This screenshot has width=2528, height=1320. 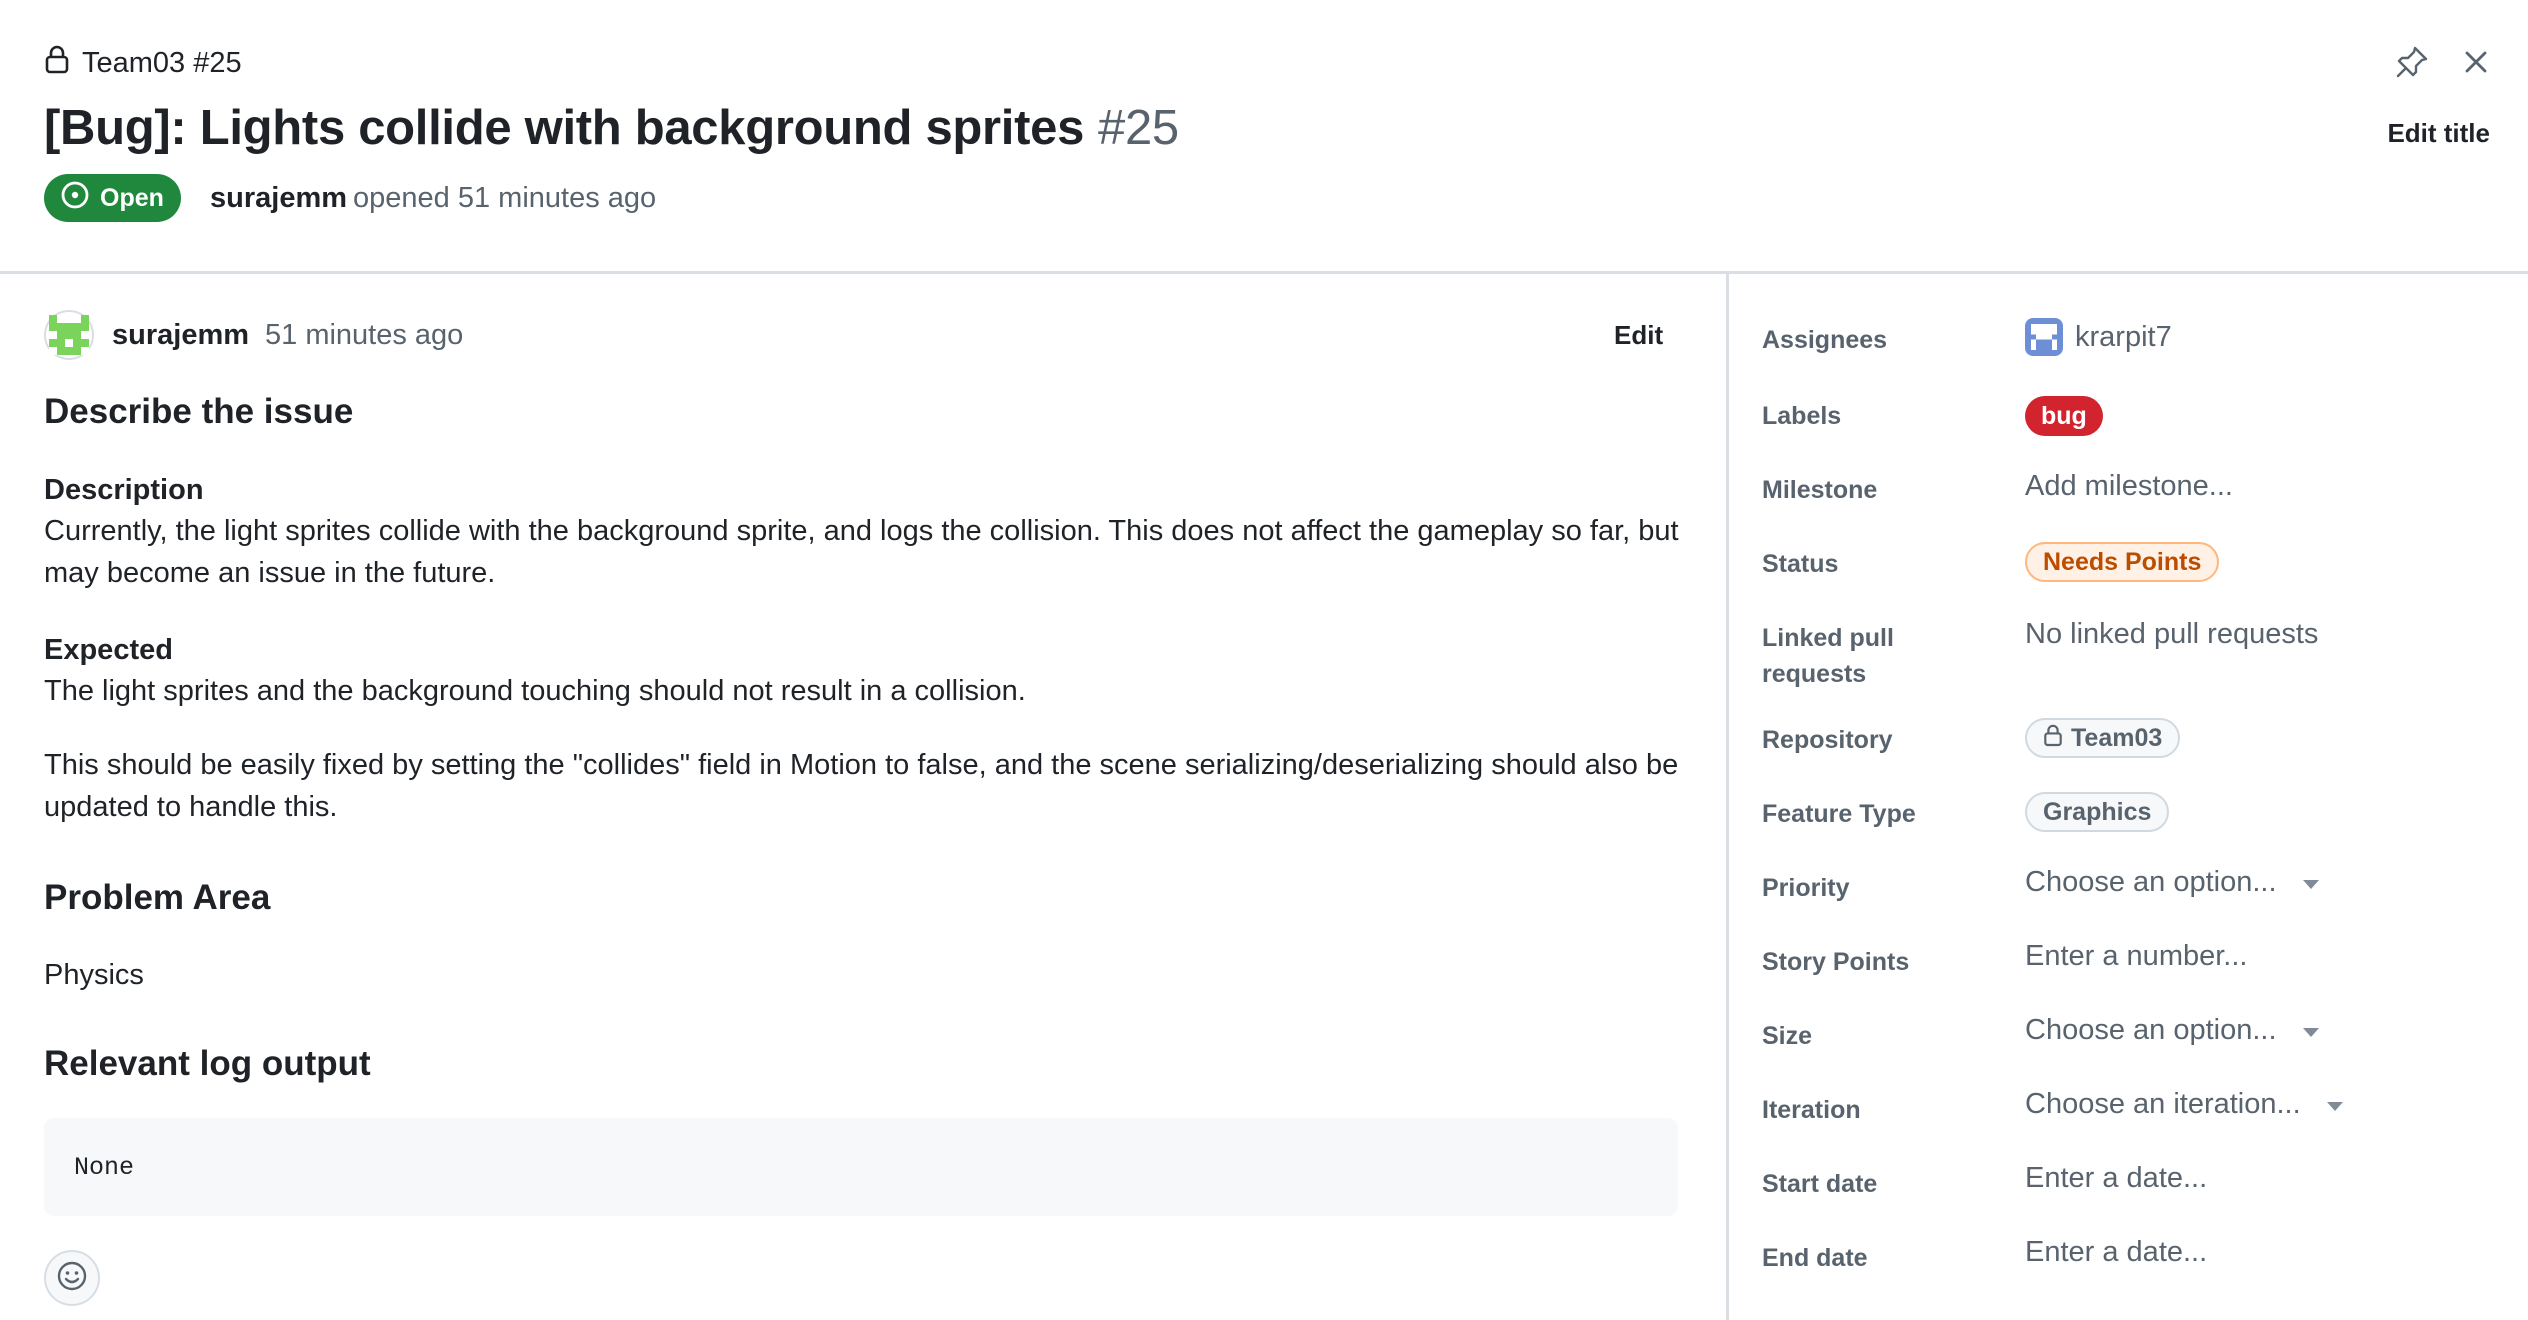 I want to click on comment-author-link: surajemm, so click(x=180, y=335).